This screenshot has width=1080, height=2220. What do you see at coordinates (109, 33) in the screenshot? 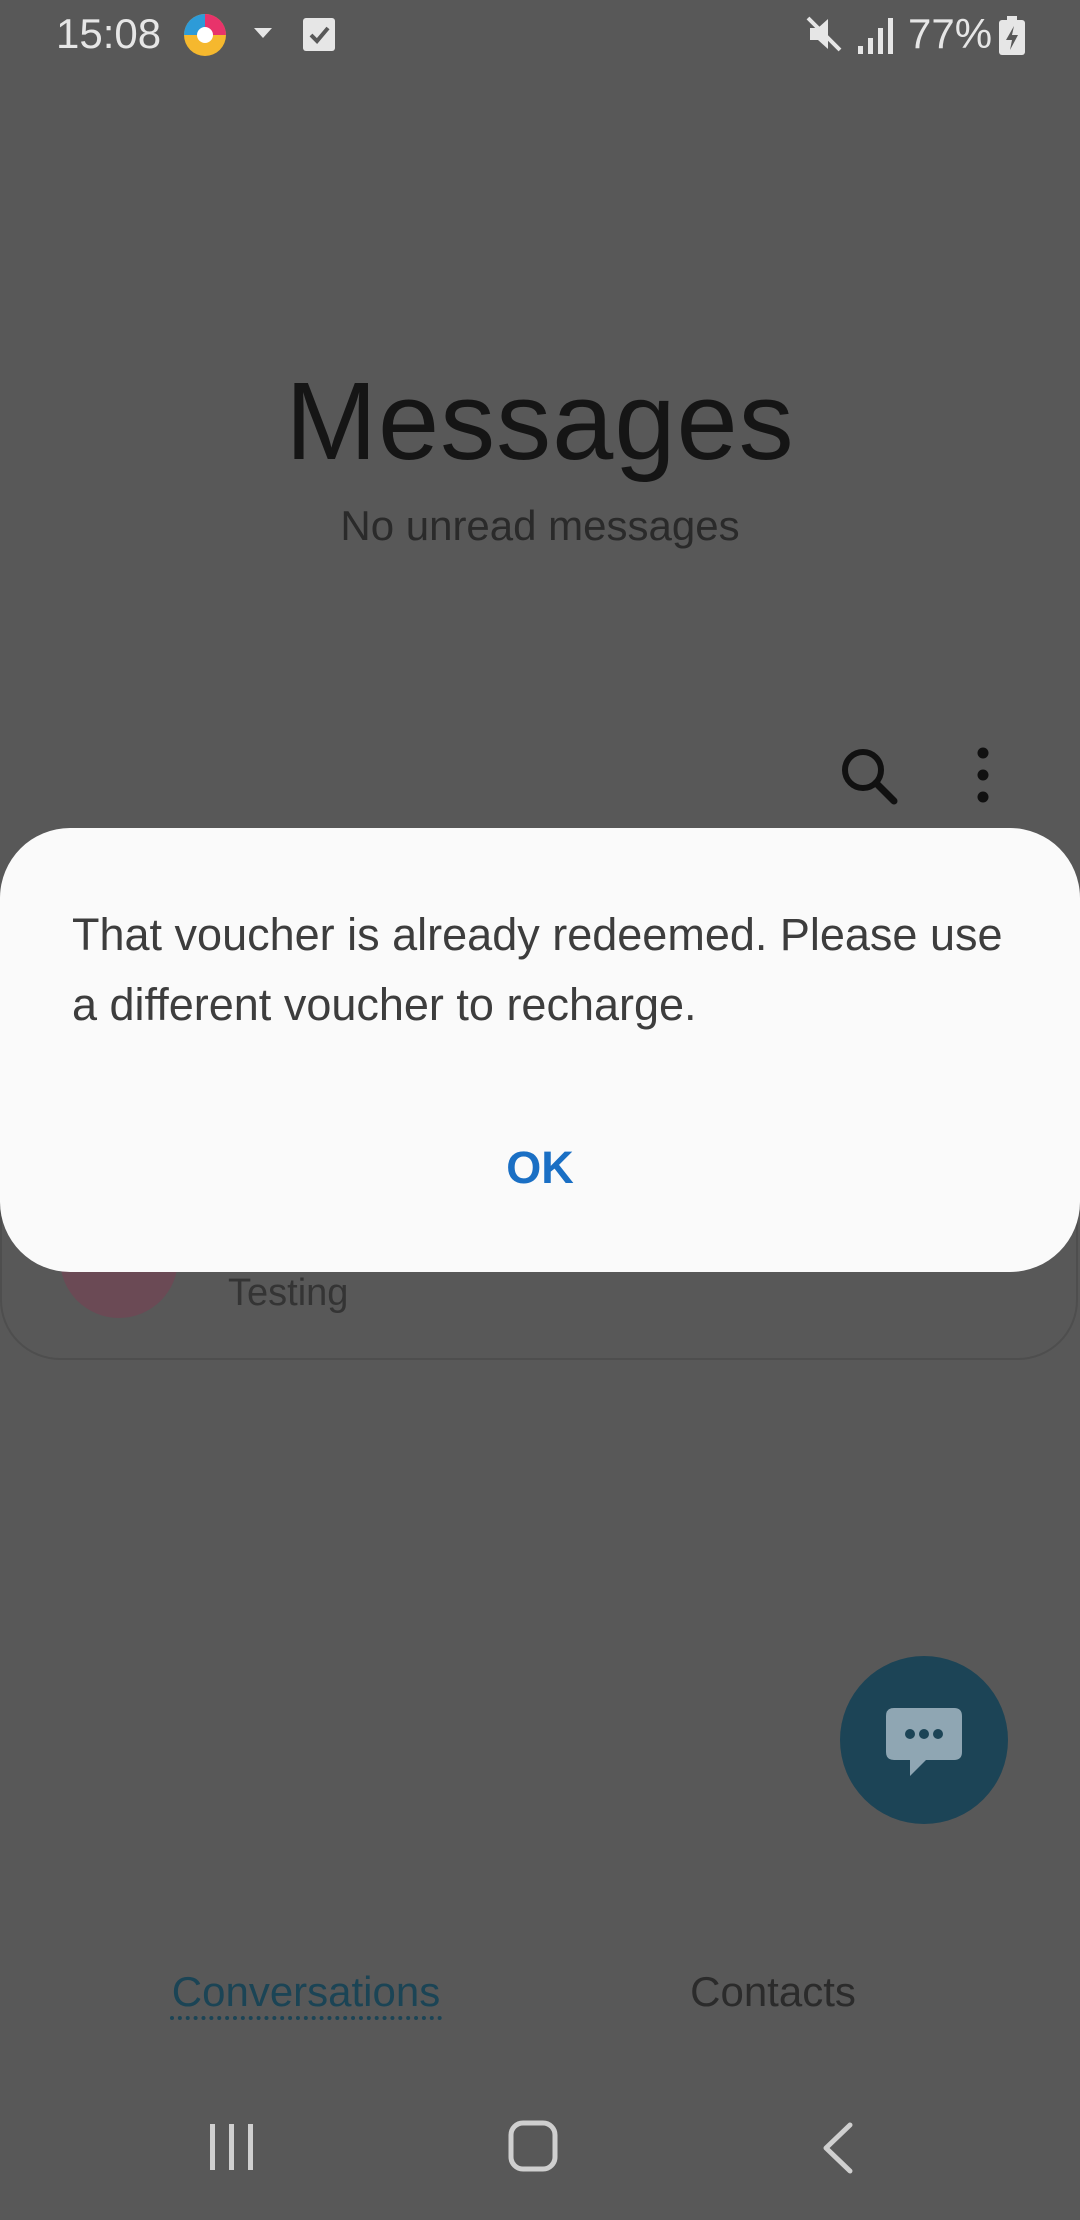
I see `status-time: 15:08` at bounding box center [109, 33].